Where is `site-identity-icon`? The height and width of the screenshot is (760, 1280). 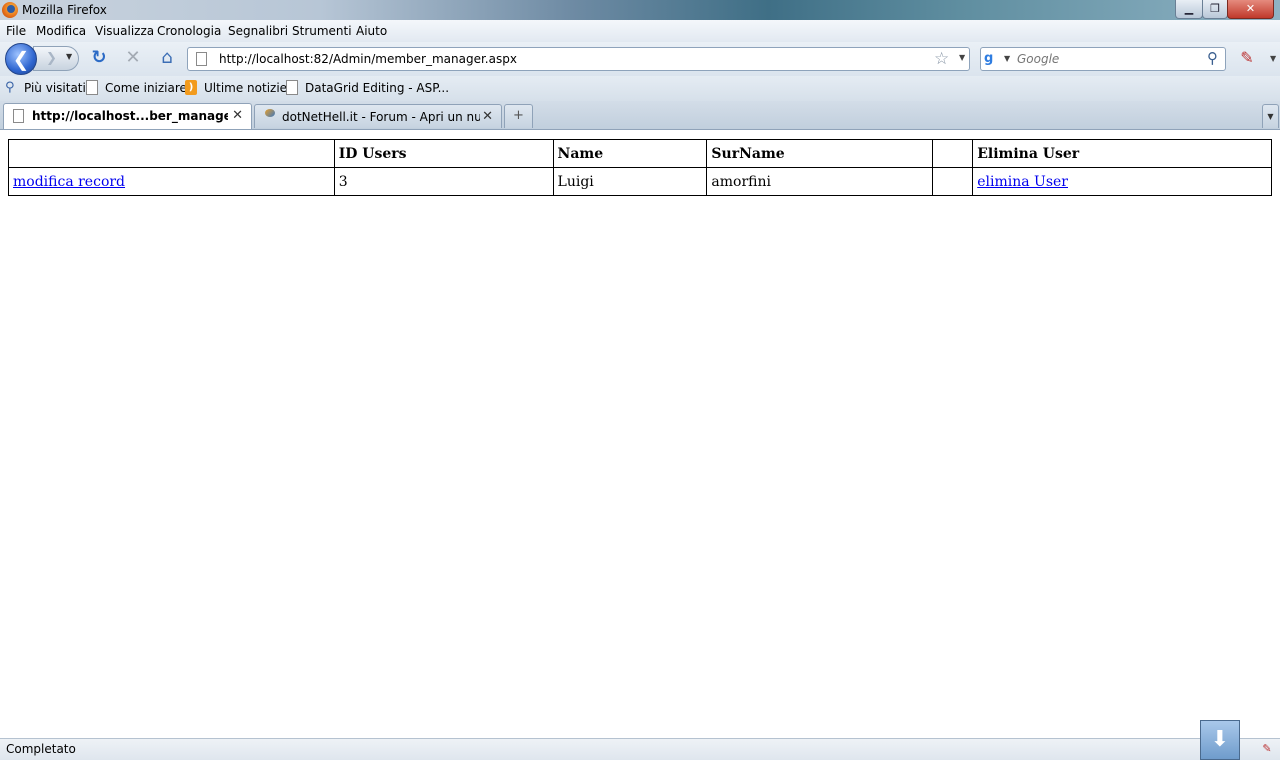 site-identity-icon is located at coordinates (201, 59).